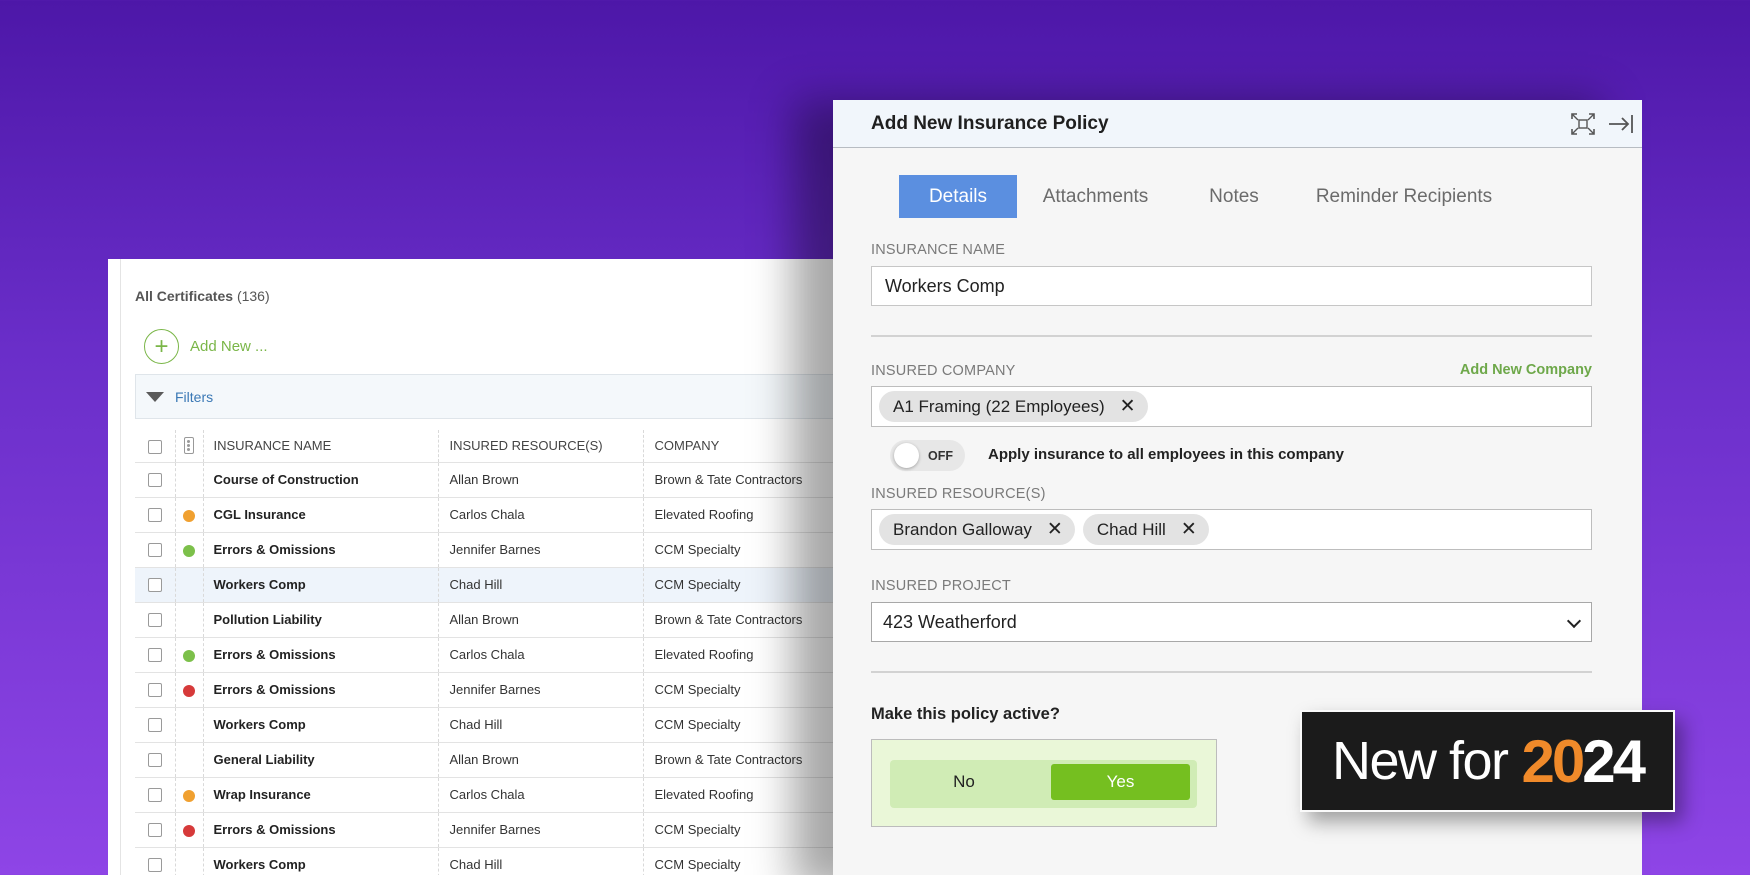 The width and height of the screenshot is (1750, 875). I want to click on list-title-text: All Certificates, so click(184, 296).